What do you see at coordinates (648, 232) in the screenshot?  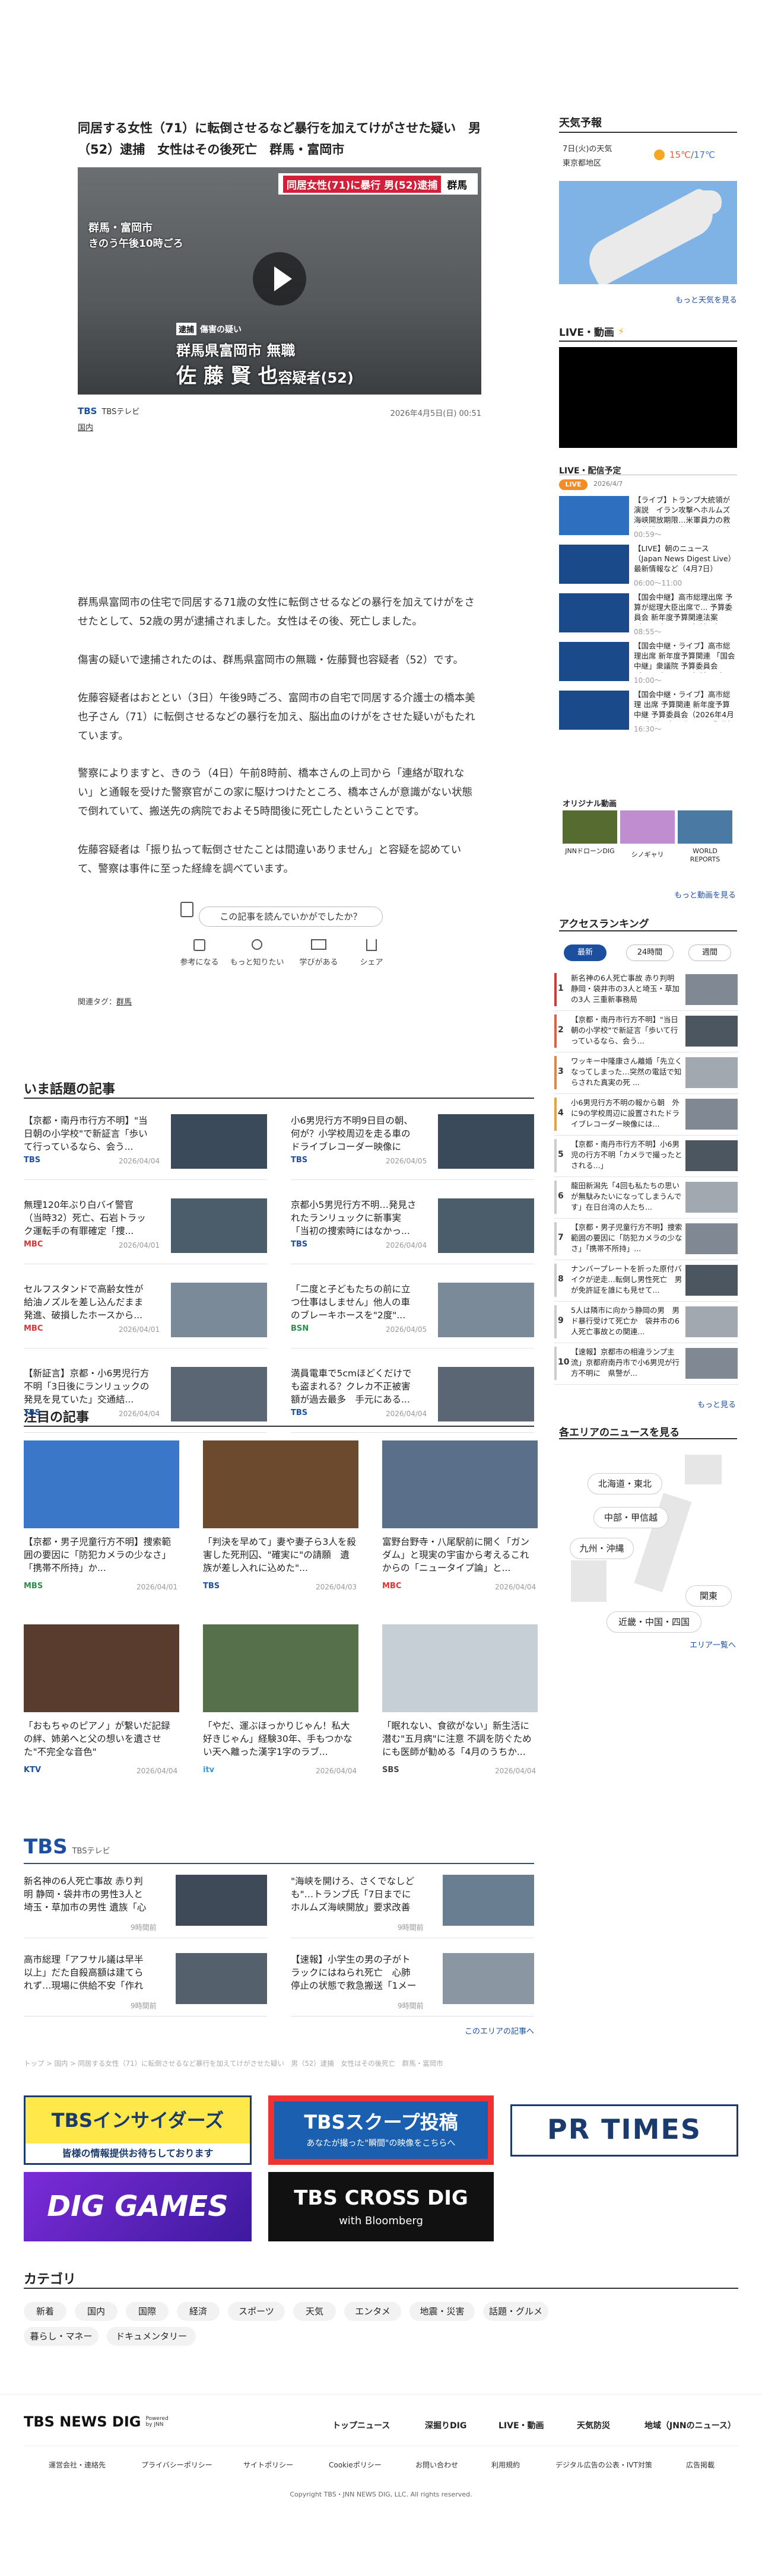 I see `weather-map` at bounding box center [648, 232].